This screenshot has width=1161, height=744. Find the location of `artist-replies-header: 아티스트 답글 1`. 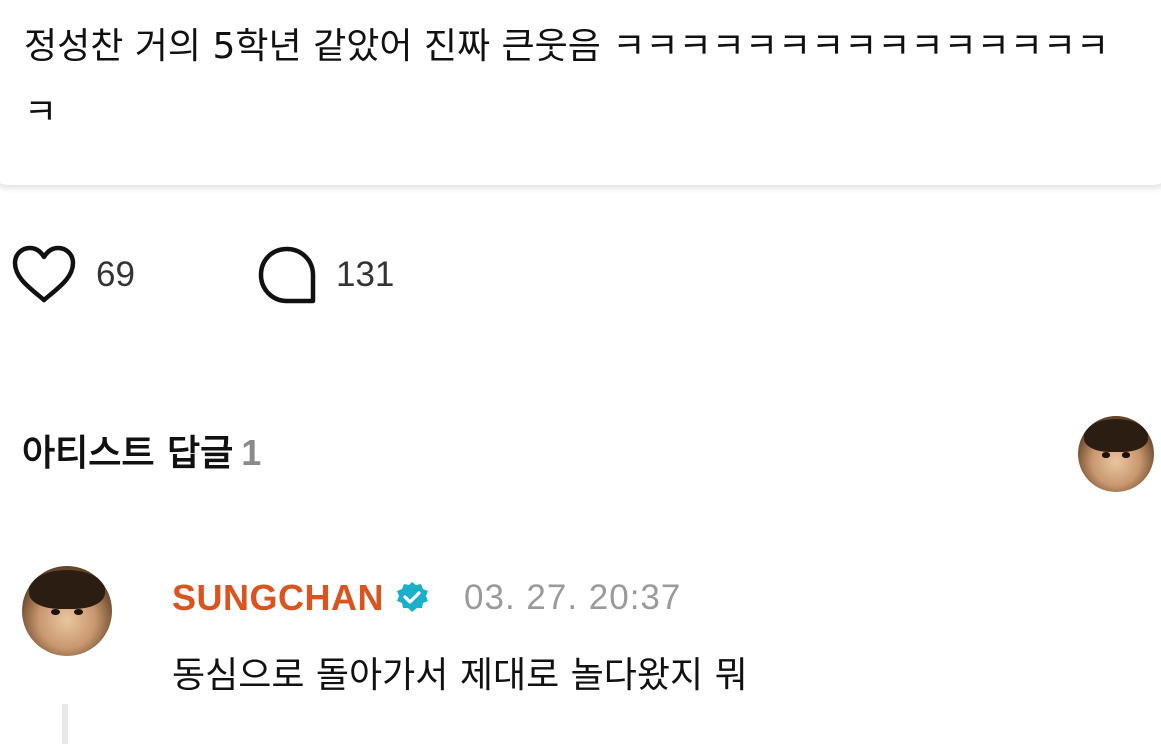

artist-replies-header: 아티스트 답글 1 is located at coordinates (141, 456).